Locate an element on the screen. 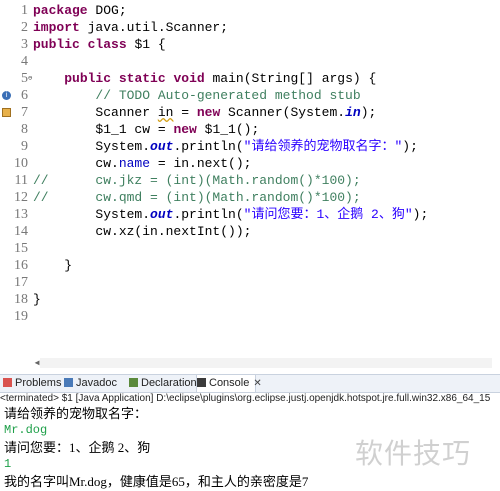 The width and height of the screenshot is (500, 491). tab-console: Console ✕ is located at coordinates (229, 383).